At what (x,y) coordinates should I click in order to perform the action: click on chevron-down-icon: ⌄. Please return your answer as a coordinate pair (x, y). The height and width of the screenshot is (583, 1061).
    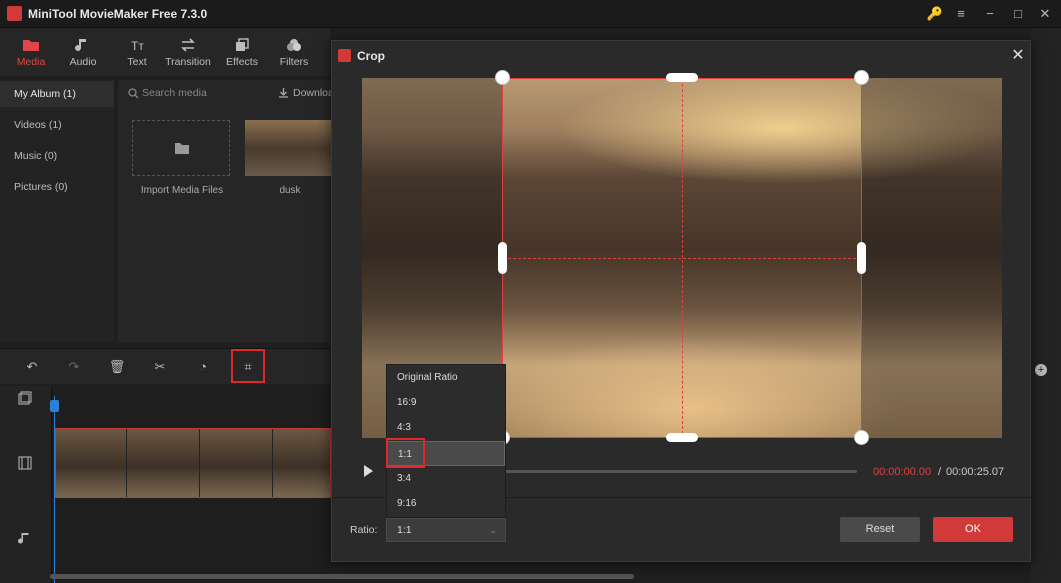
    Looking at the image, I should click on (493, 530).